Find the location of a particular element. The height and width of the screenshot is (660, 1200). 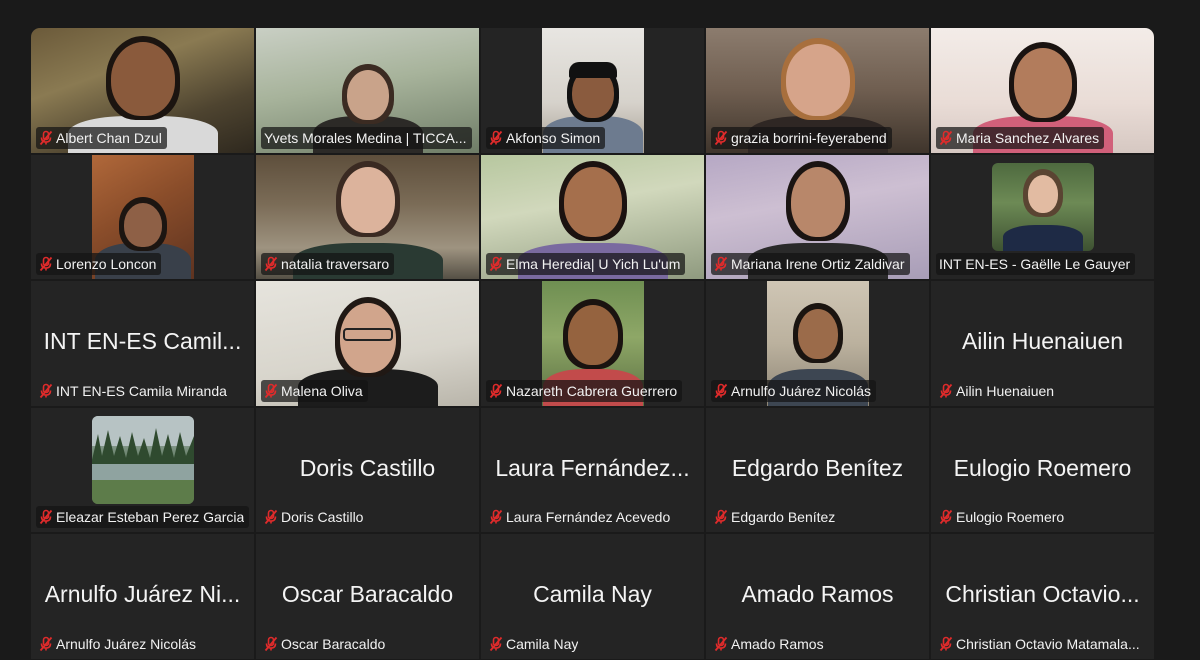

participant-tile: Arnulfo Juárez Nicolás is located at coordinates (817, 343).